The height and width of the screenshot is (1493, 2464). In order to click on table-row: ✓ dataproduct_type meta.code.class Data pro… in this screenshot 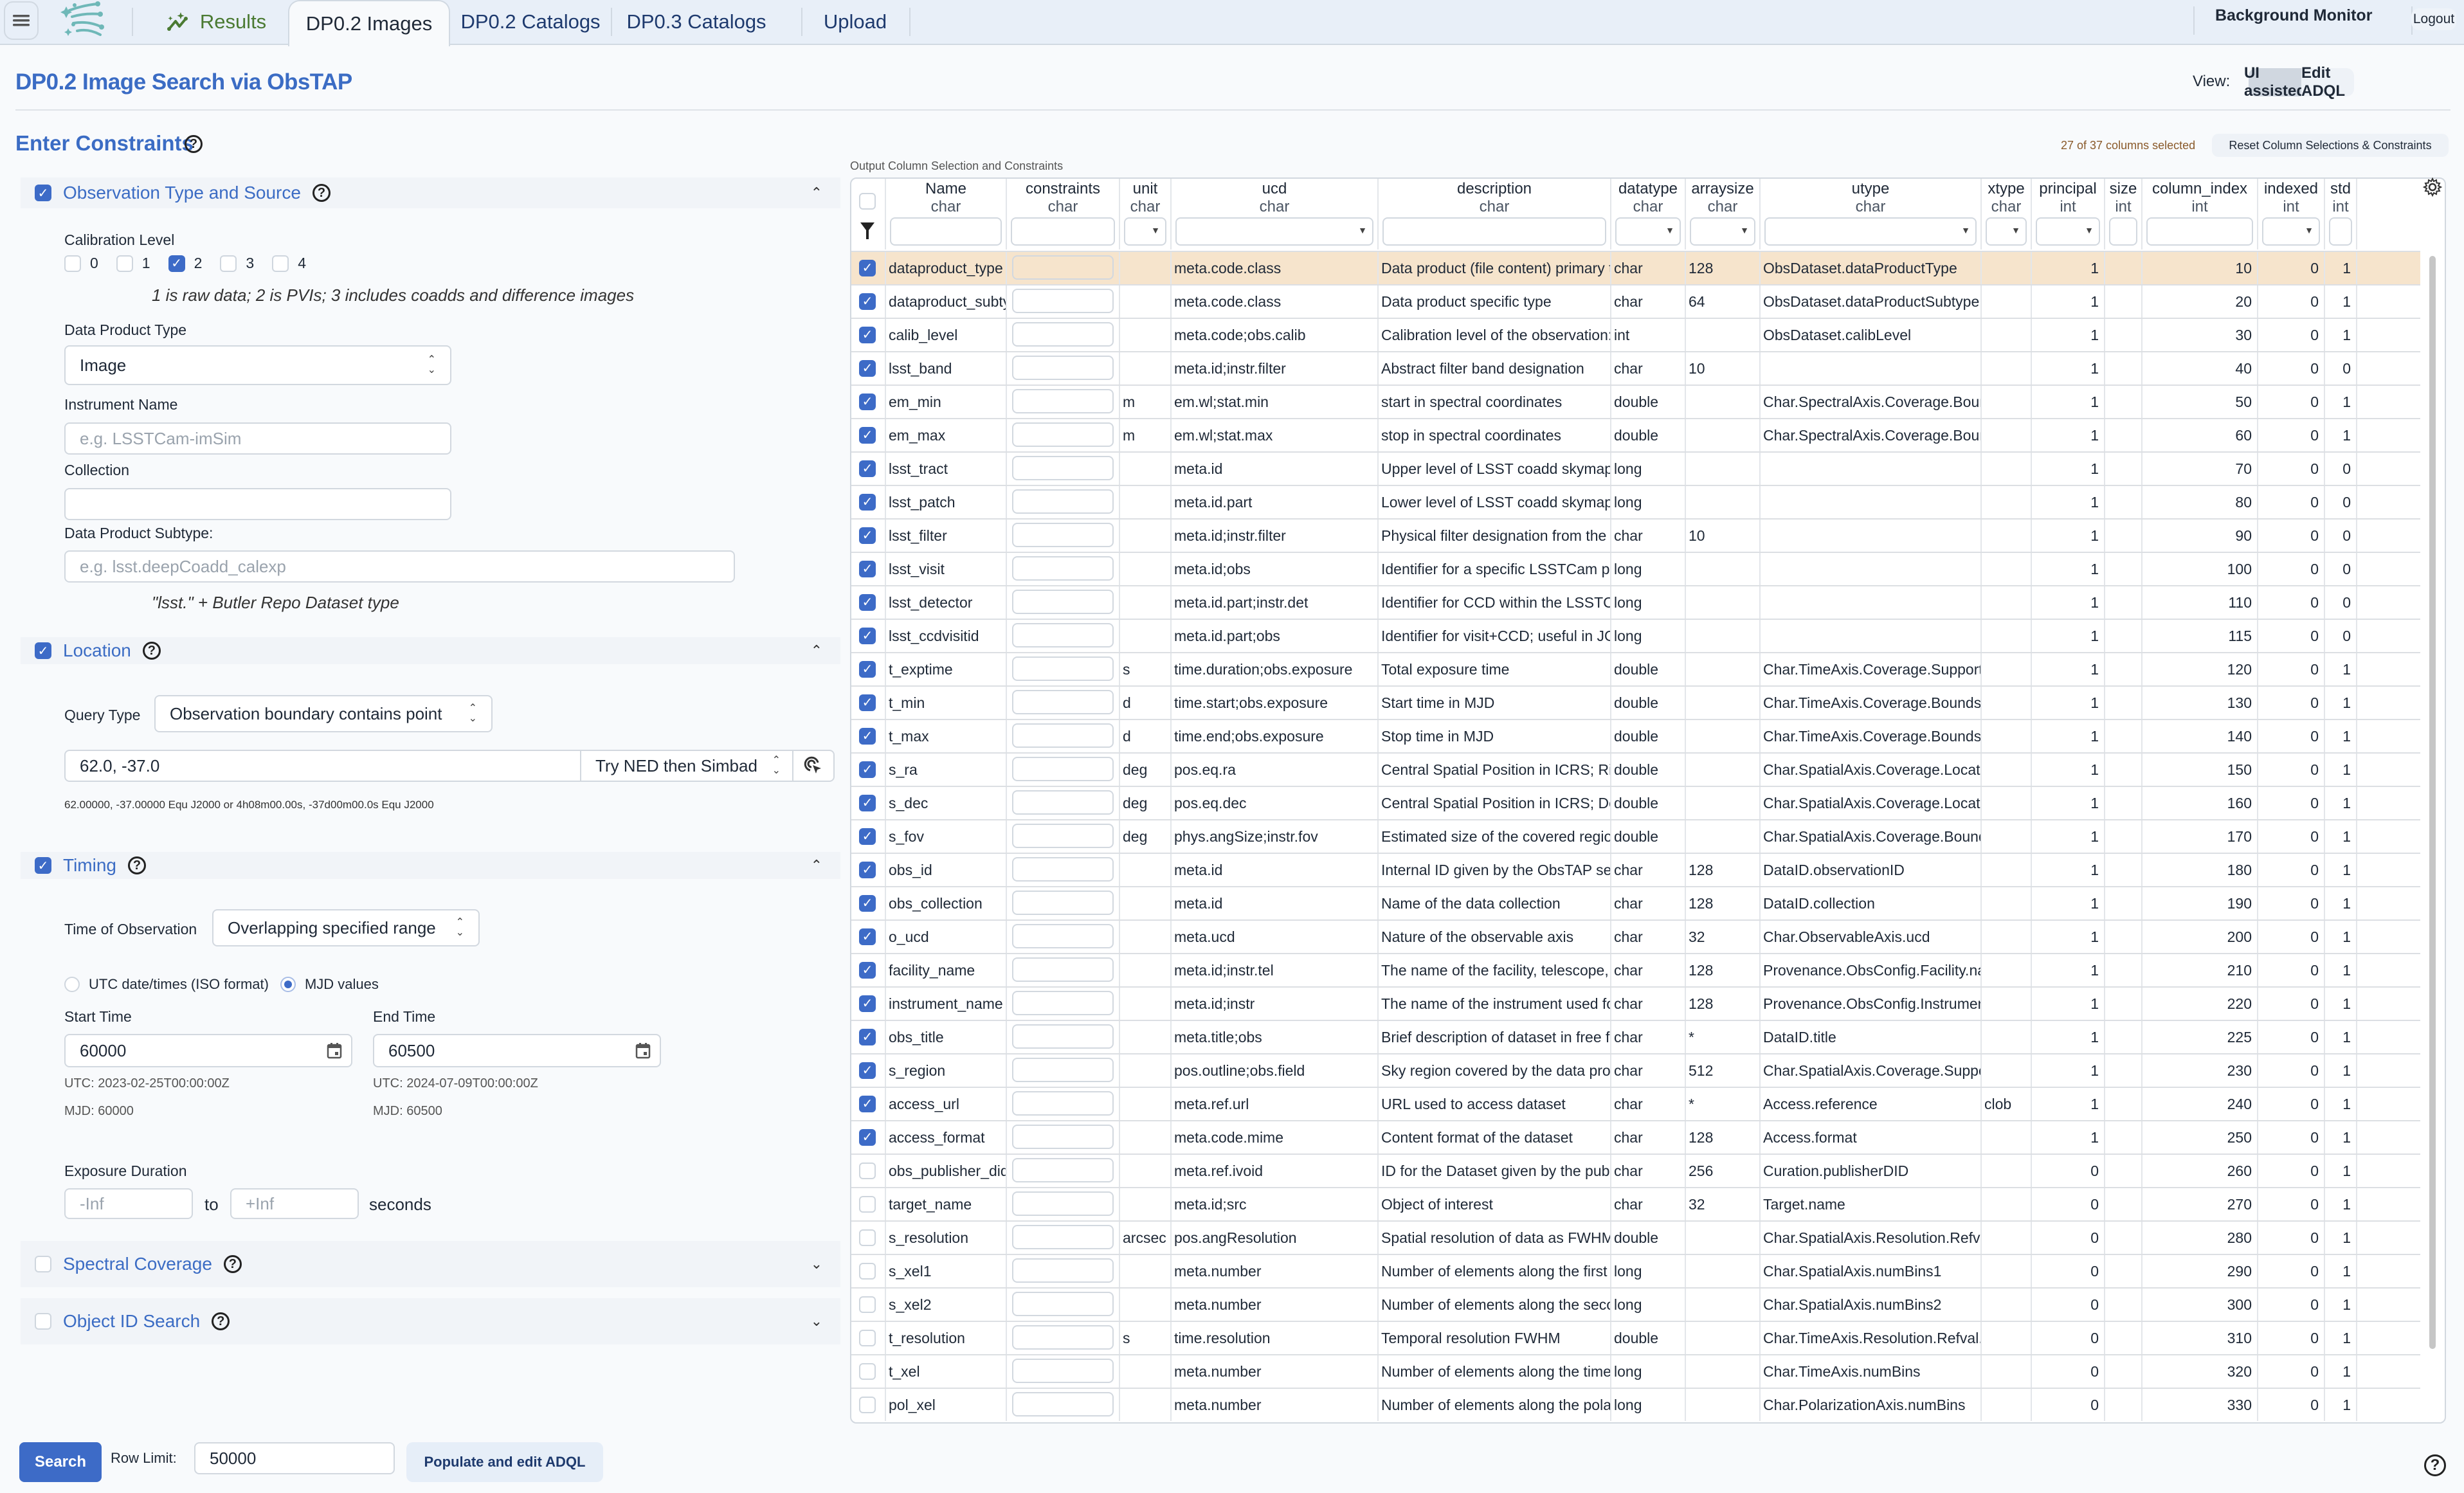, I will do `click(1635, 268)`.